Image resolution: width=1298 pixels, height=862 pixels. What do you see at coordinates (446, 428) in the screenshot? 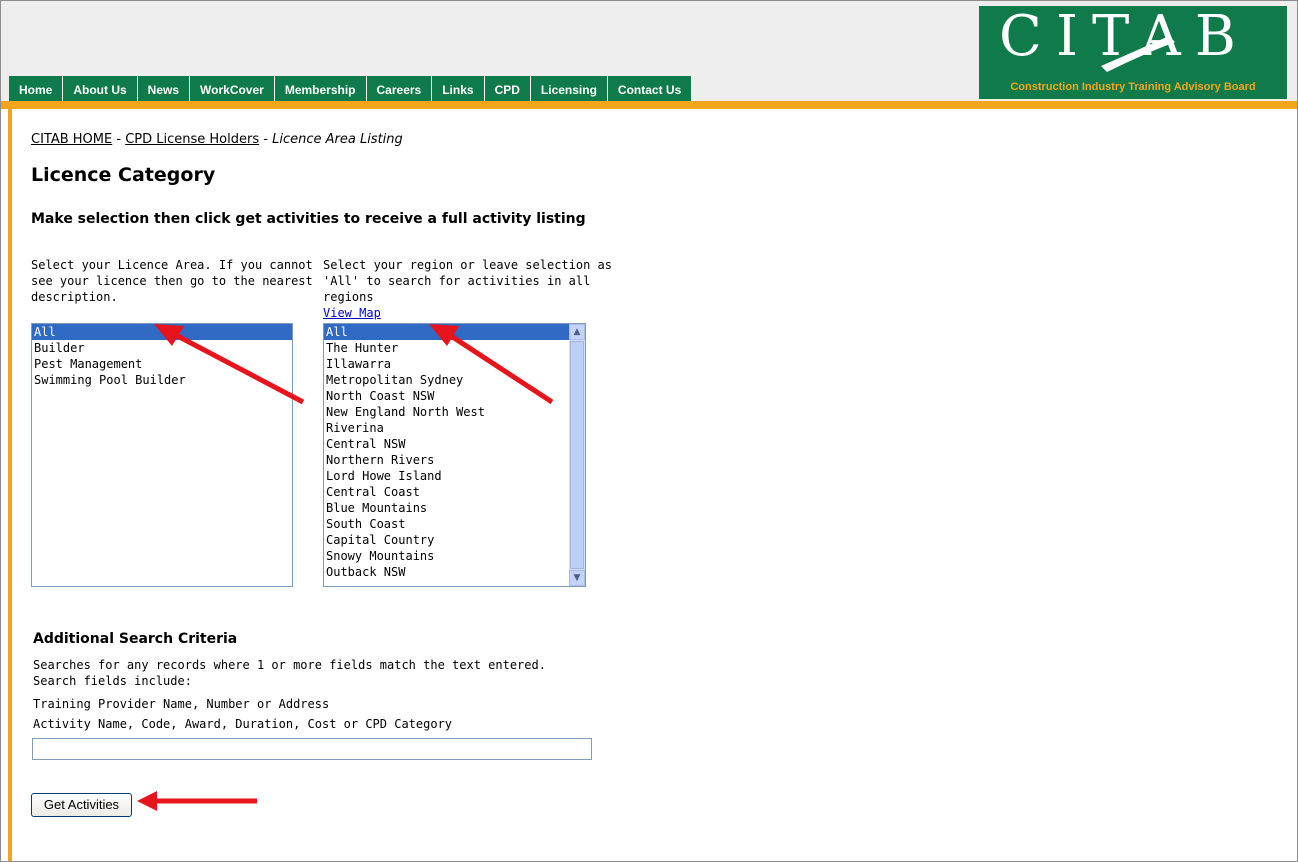
I see `region-option: Riverina` at bounding box center [446, 428].